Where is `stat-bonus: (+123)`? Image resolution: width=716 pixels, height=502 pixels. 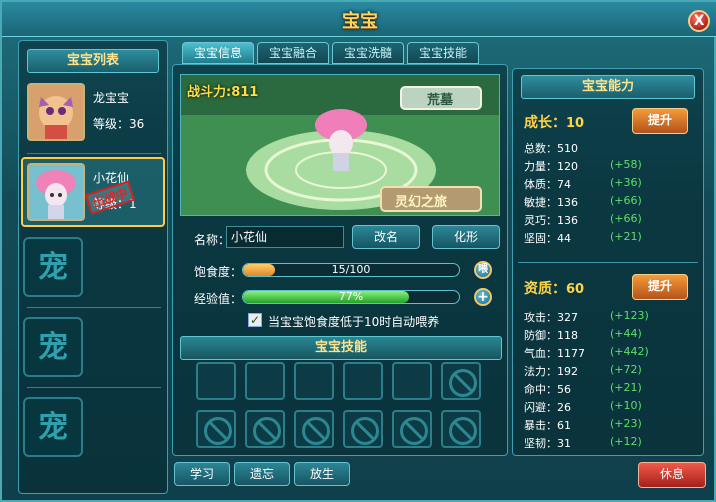 stat-bonus: (+123) is located at coordinates (629, 315).